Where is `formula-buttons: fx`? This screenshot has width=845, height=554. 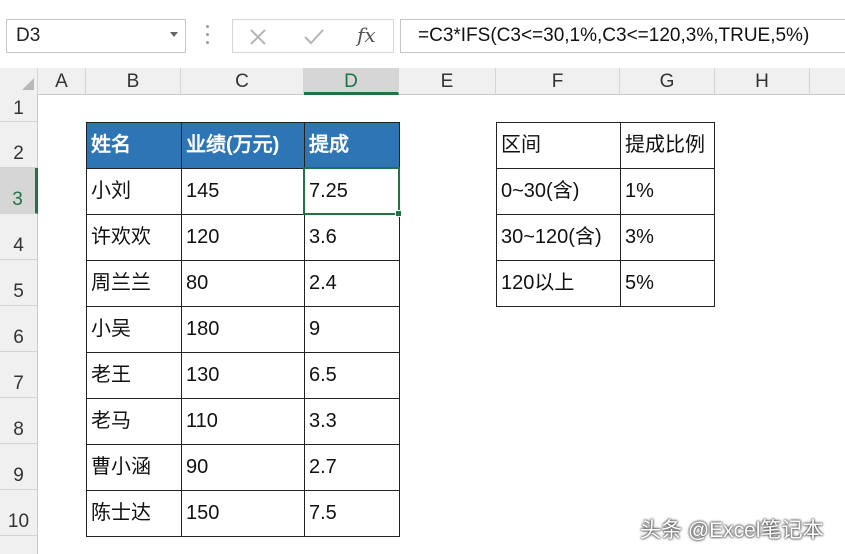
formula-buttons: fx is located at coordinates (313, 36).